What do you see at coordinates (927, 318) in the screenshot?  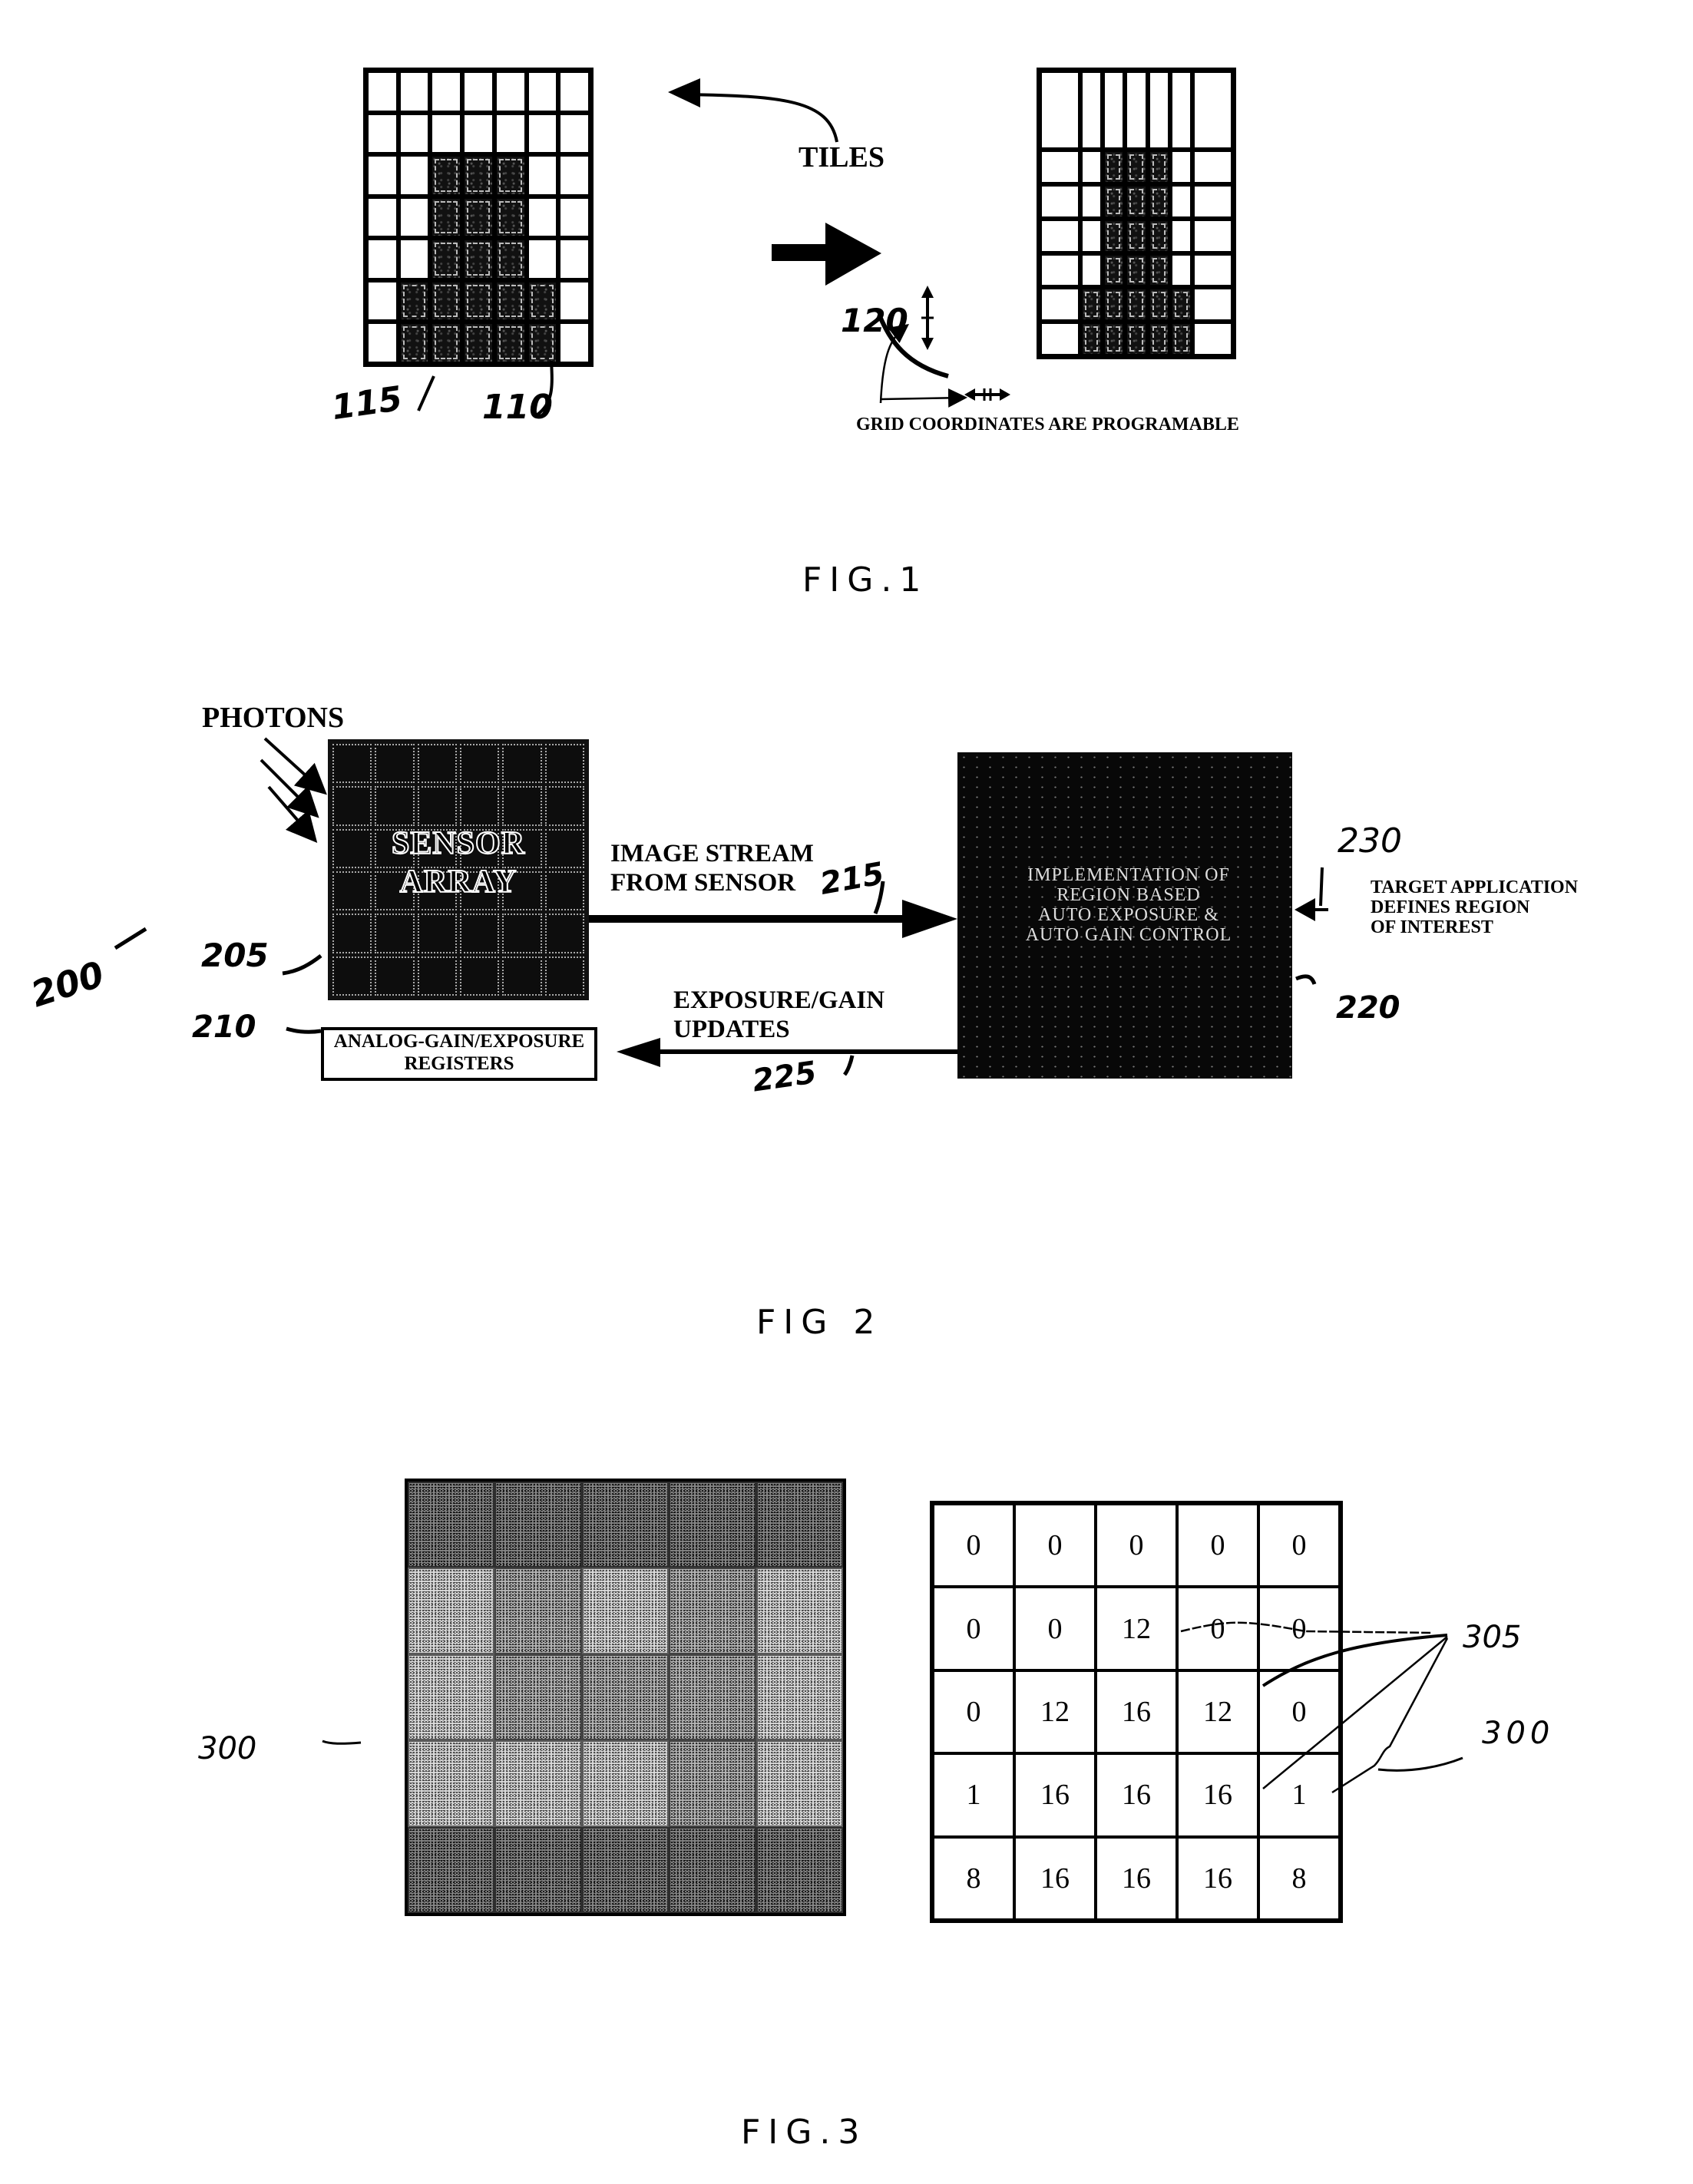 I see `vertical-double-arrow-icon` at bounding box center [927, 318].